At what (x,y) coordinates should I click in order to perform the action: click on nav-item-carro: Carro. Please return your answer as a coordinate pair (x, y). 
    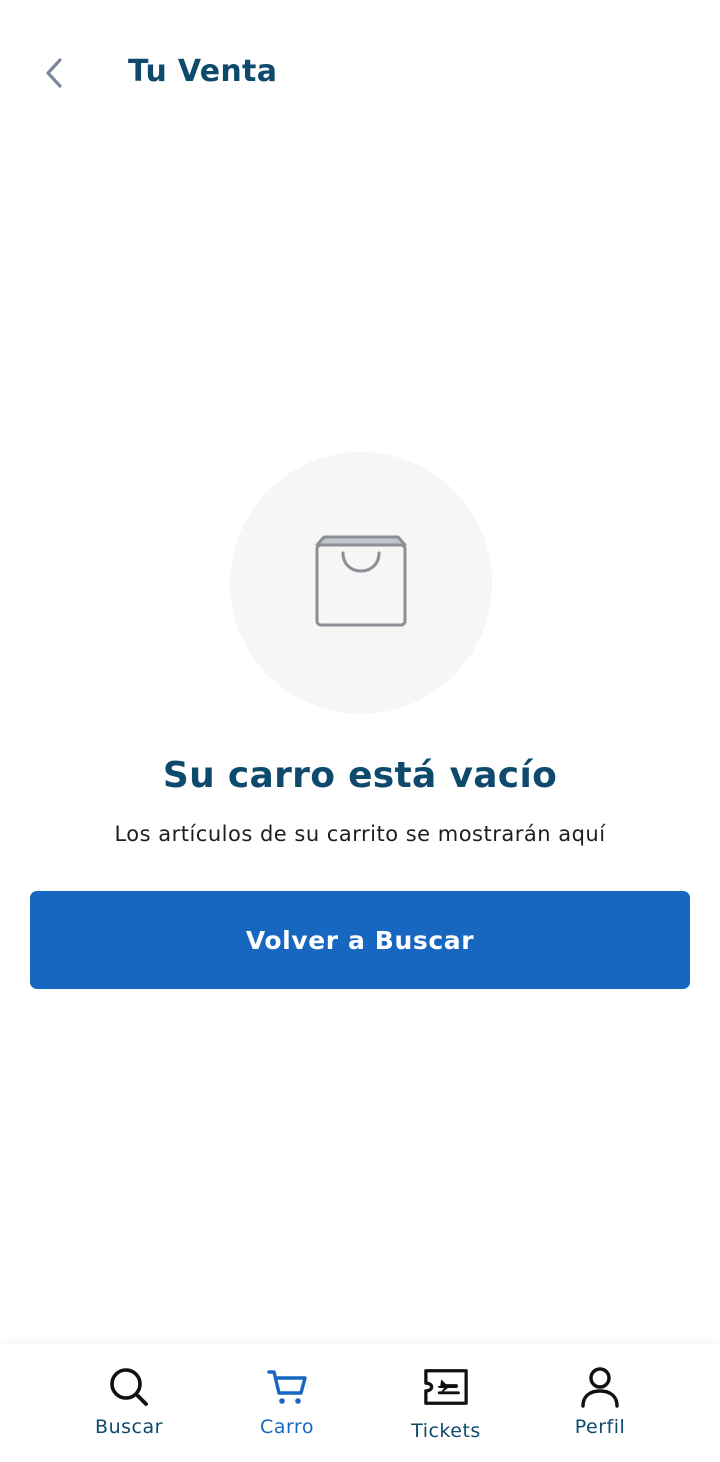
    Looking at the image, I should click on (287, 1403).